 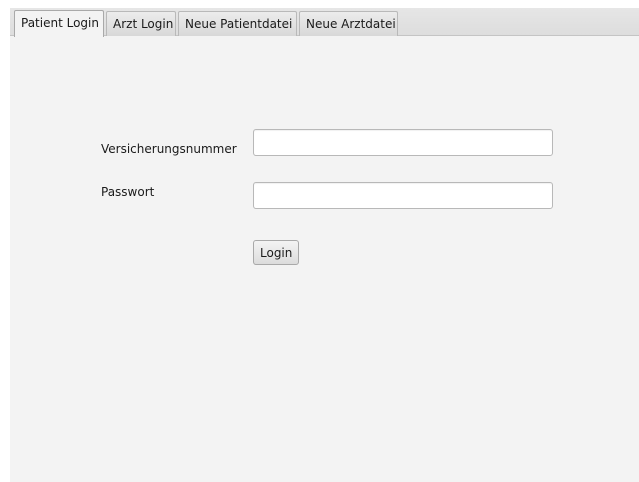 What do you see at coordinates (403, 142) in the screenshot?
I see `insurance-number-field` at bounding box center [403, 142].